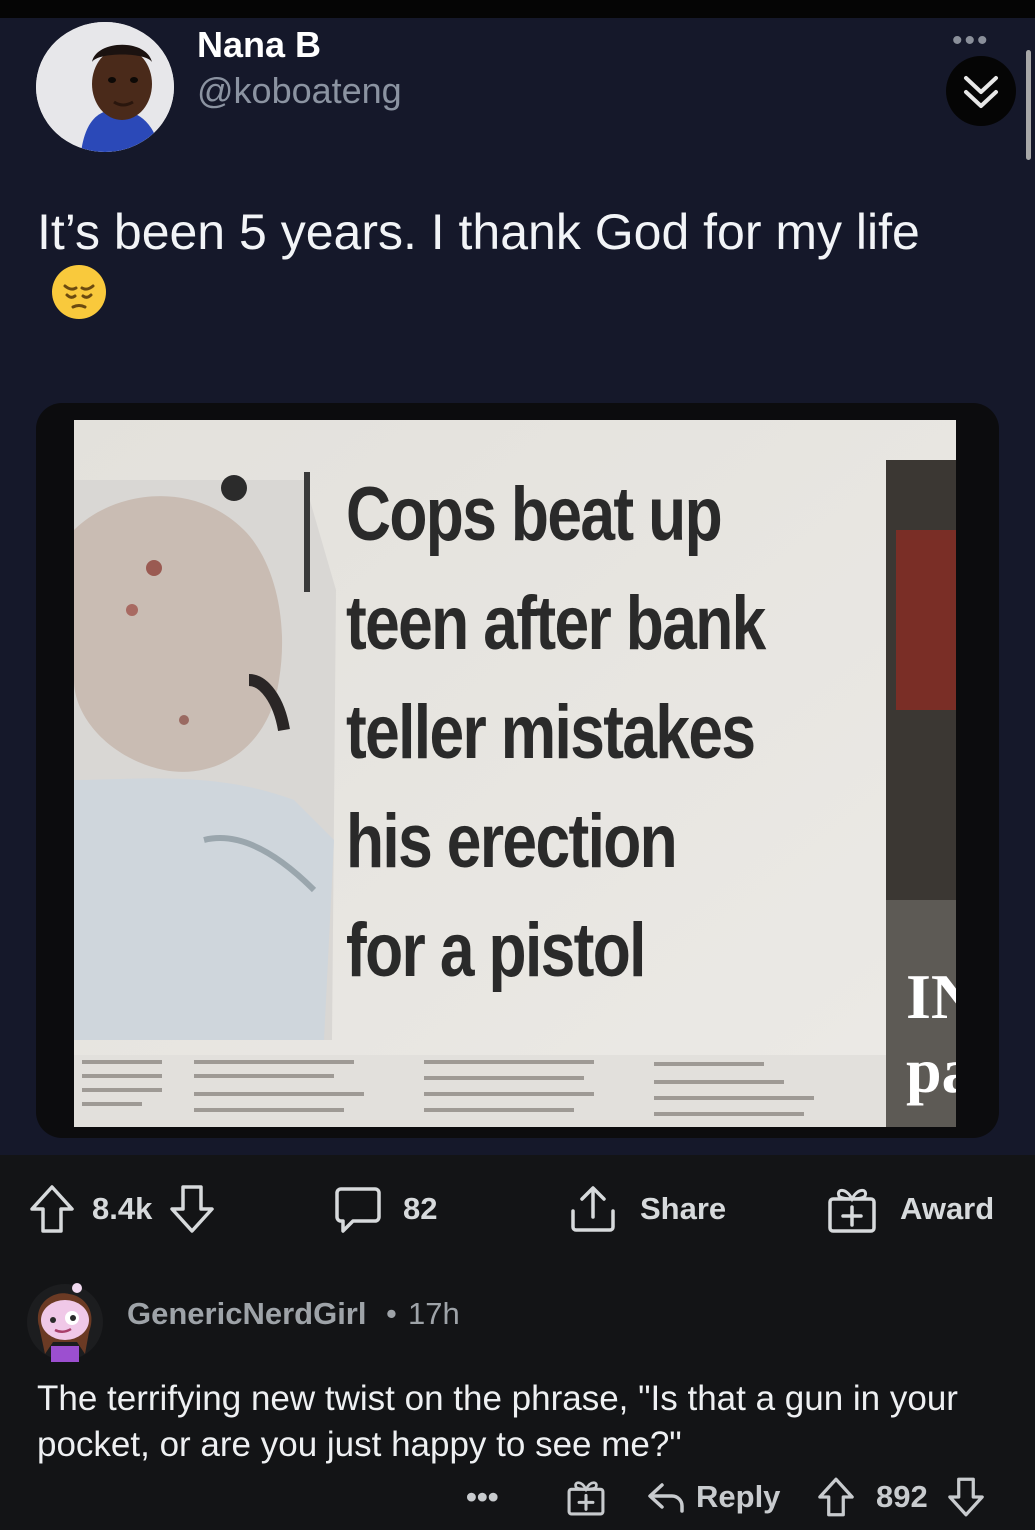 The width and height of the screenshot is (1035, 1530). What do you see at coordinates (358, 1210) in the screenshot?
I see `comment-bubble-icon` at bounding box center [358, 1210].